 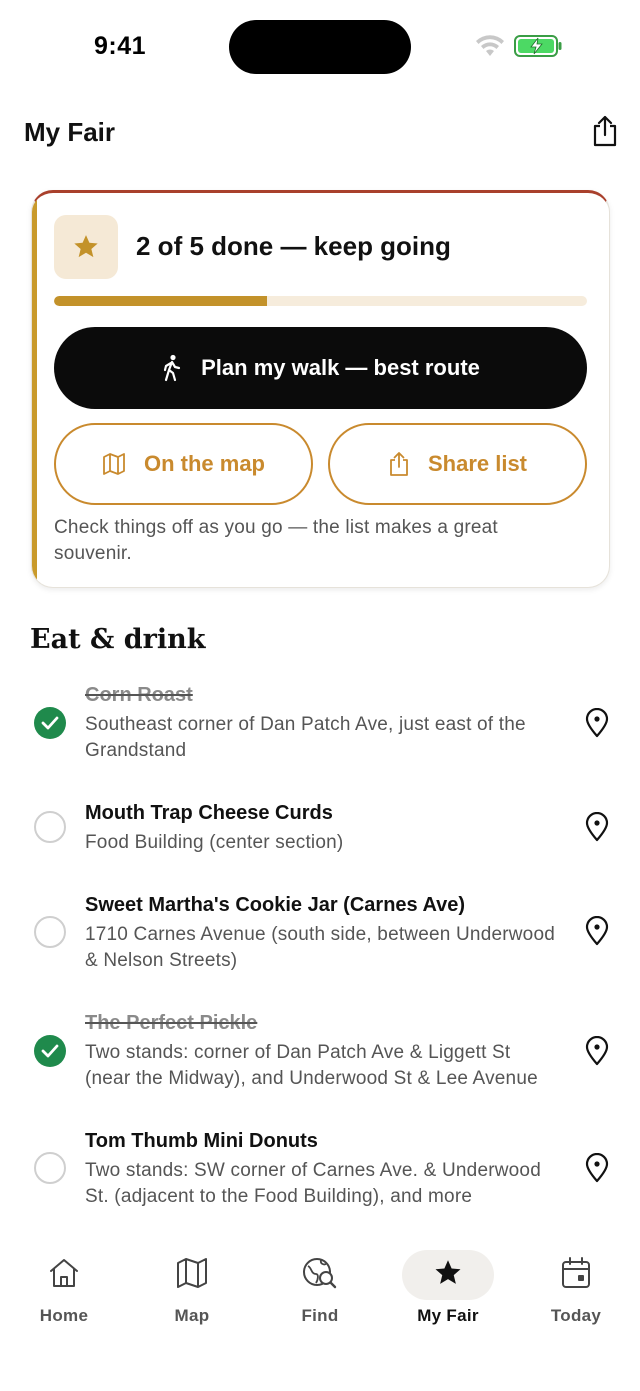 I want to click on tab-map: Map, so click(x=192, y=1293).